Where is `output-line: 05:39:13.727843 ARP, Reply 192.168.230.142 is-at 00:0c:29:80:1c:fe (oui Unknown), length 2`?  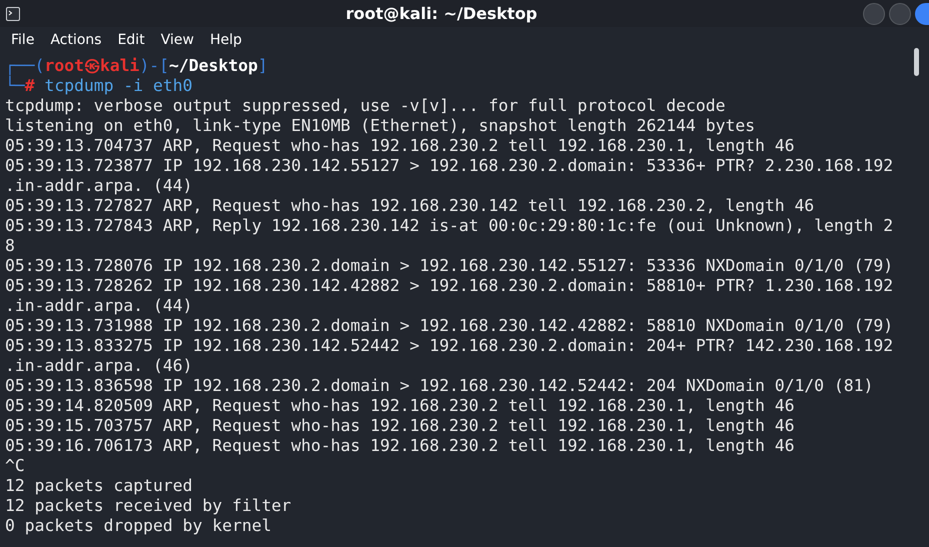
output-line: 05:39:13.727843 ARP, Reply 192.168.230.142 is-at 00:0c:29:80:1c:fe (oui Unknown), length 2 is located at coordinates (449, 226).